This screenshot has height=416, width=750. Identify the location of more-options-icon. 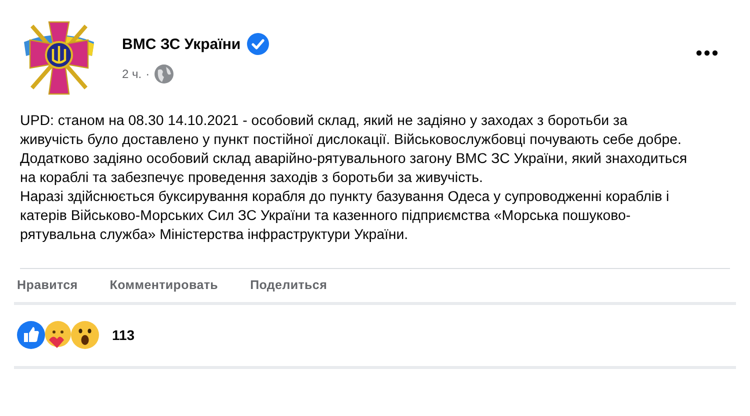
(707, 53).